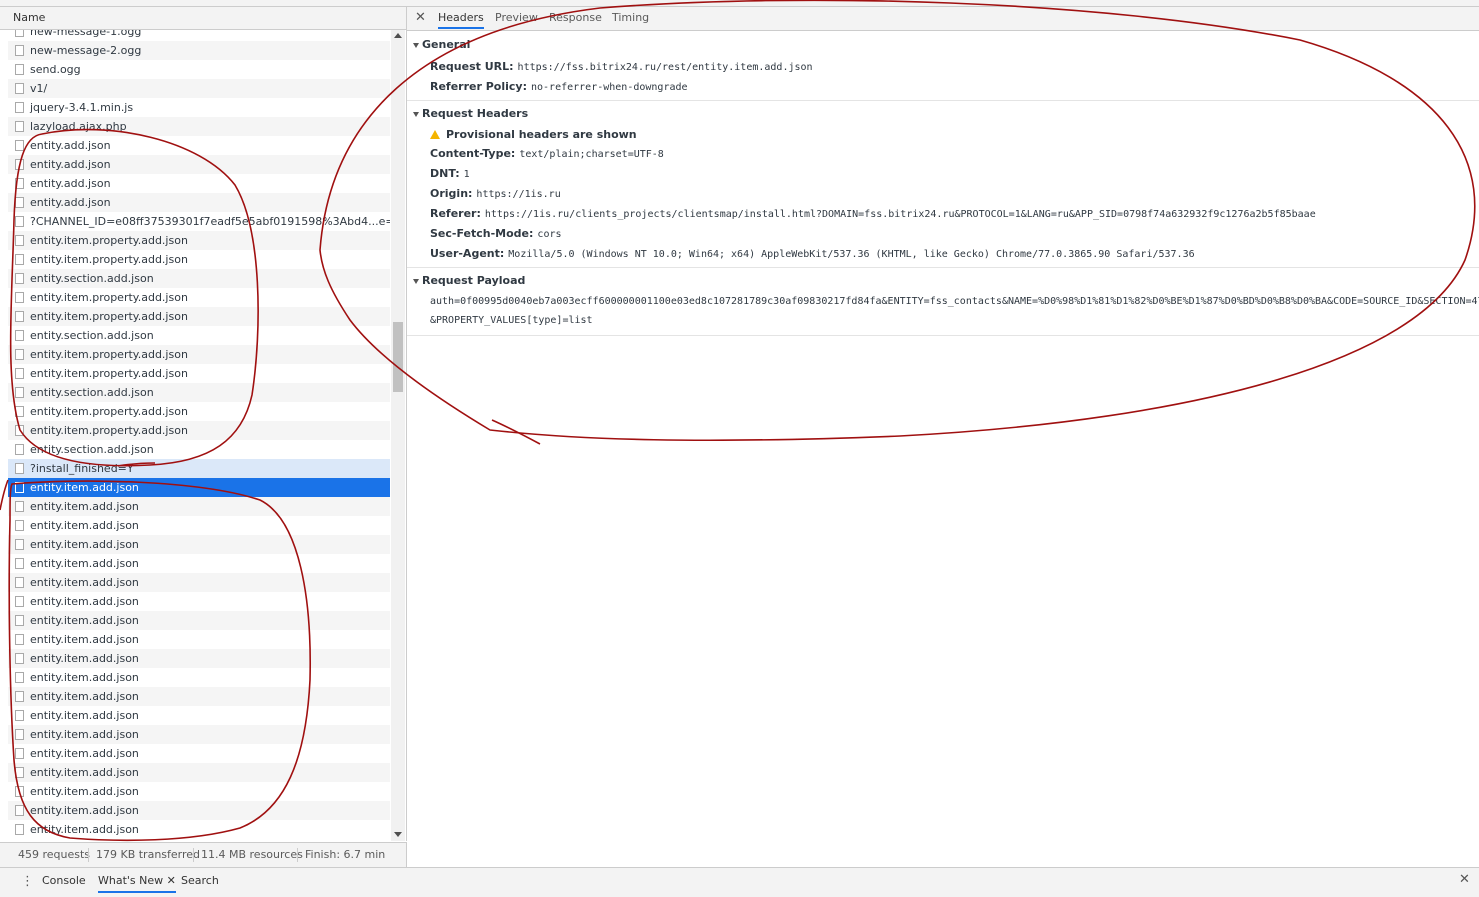 The height and width of the screenshot is (897, 1479). I want to click on request-row: jquery-3.4.1.min.js, so click(199, 107).